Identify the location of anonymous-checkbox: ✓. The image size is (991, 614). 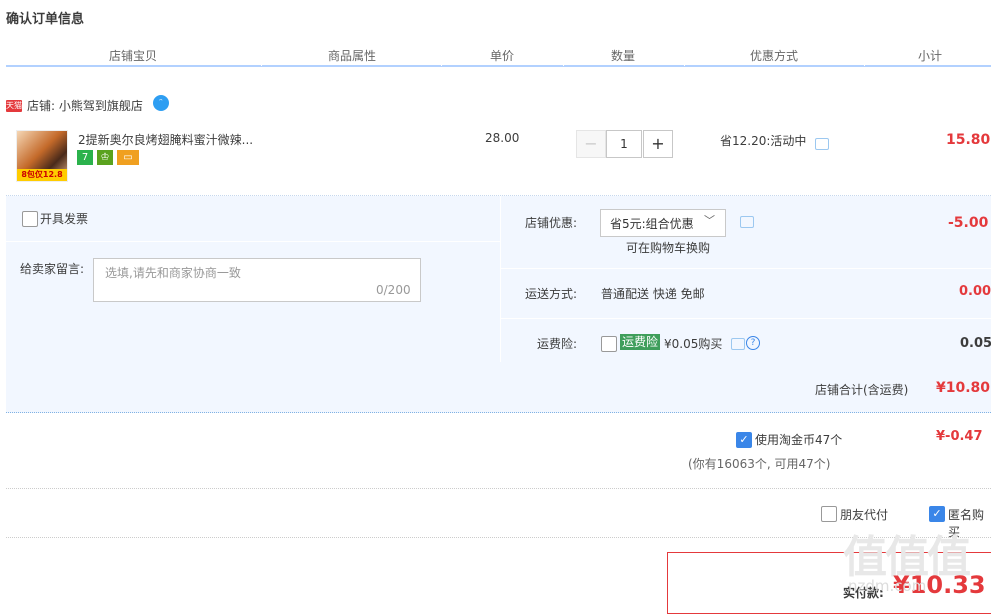
(937, 514).